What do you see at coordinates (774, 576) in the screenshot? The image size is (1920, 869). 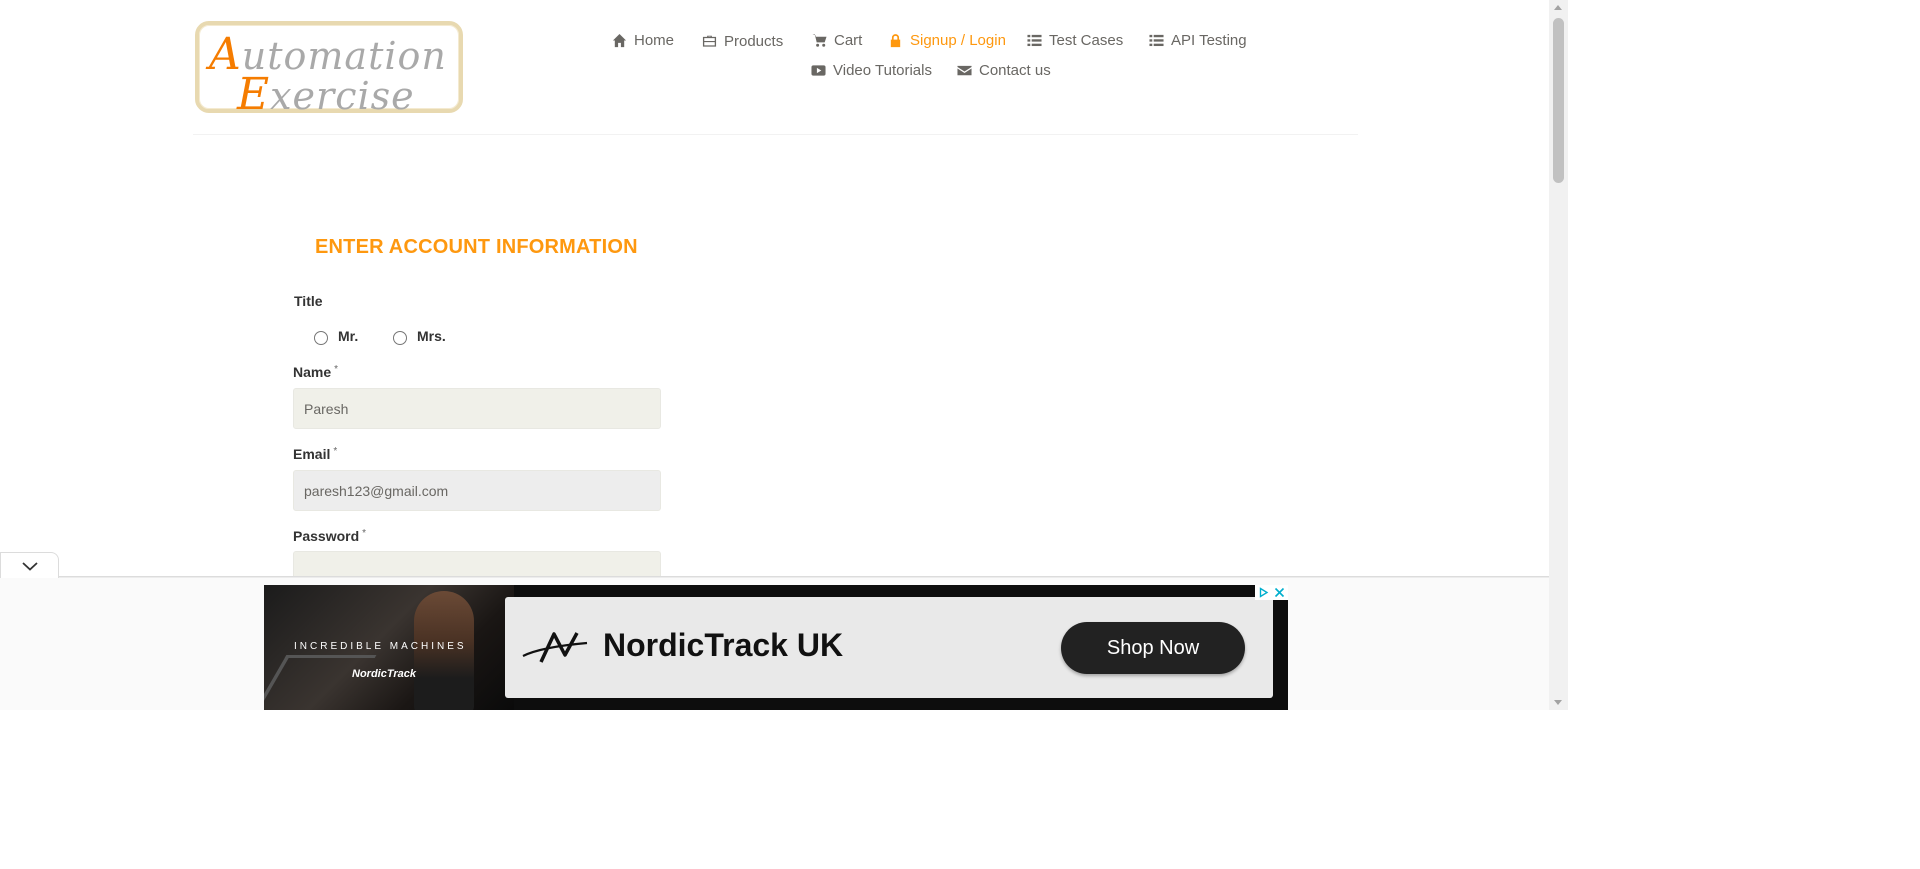 I see `ad-divider` at bounding box center [774, 576].